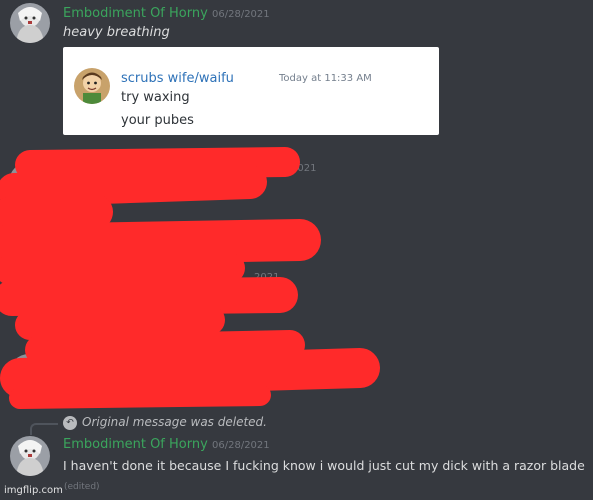 This screenshot has height=500, width=593. What do you see at coordinates (33, 490) in the screenshot?
I see `watermark: imgflip.com` at bounding box center [33, 490].